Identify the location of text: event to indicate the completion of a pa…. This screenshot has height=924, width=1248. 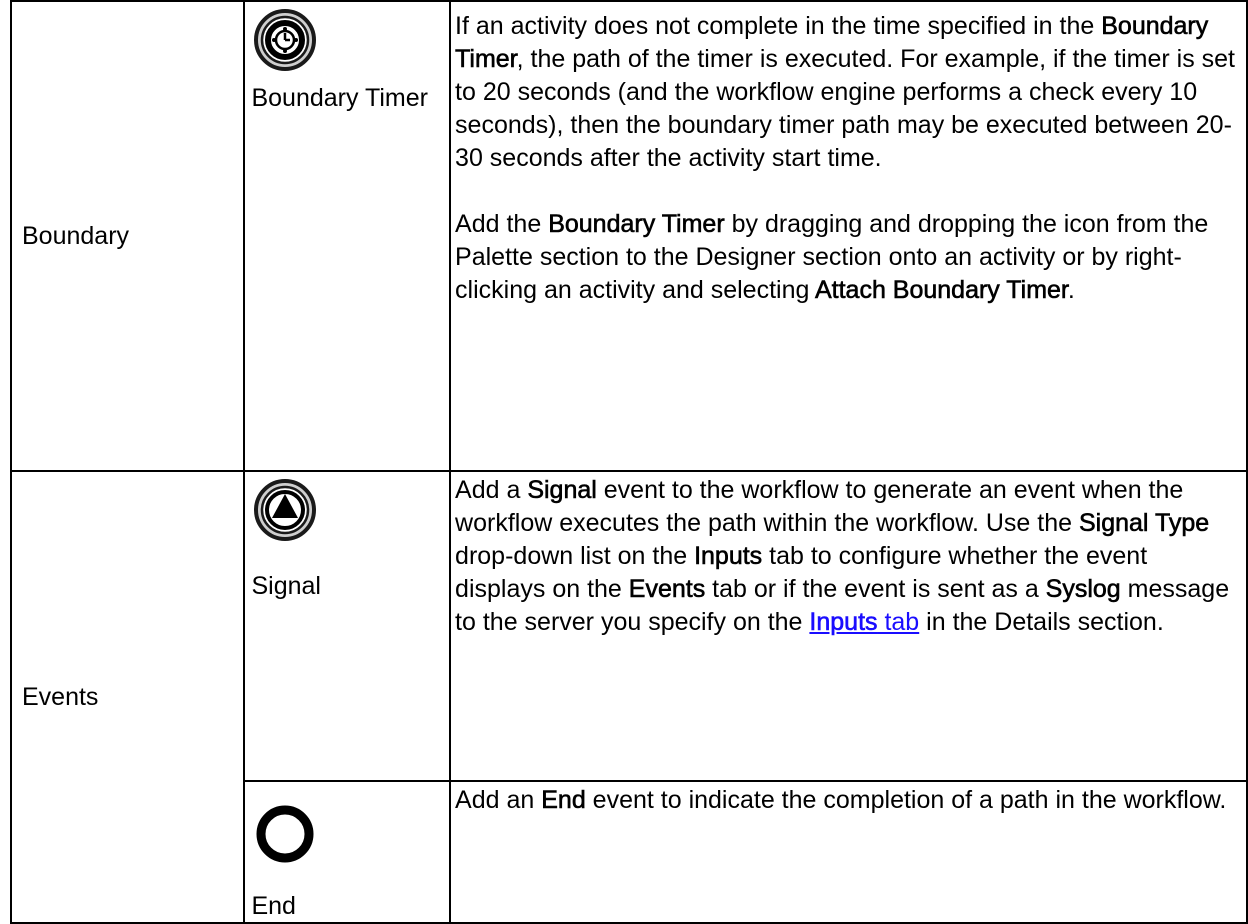
(906, 800).